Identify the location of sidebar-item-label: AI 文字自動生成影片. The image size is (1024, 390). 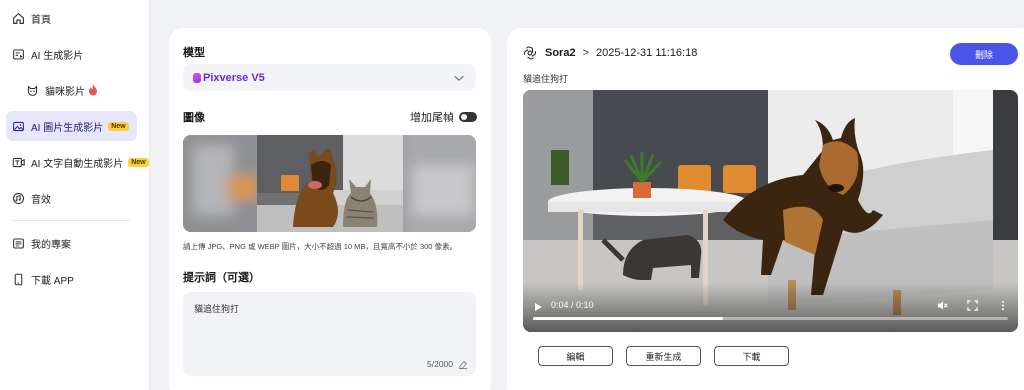
(77, 164).